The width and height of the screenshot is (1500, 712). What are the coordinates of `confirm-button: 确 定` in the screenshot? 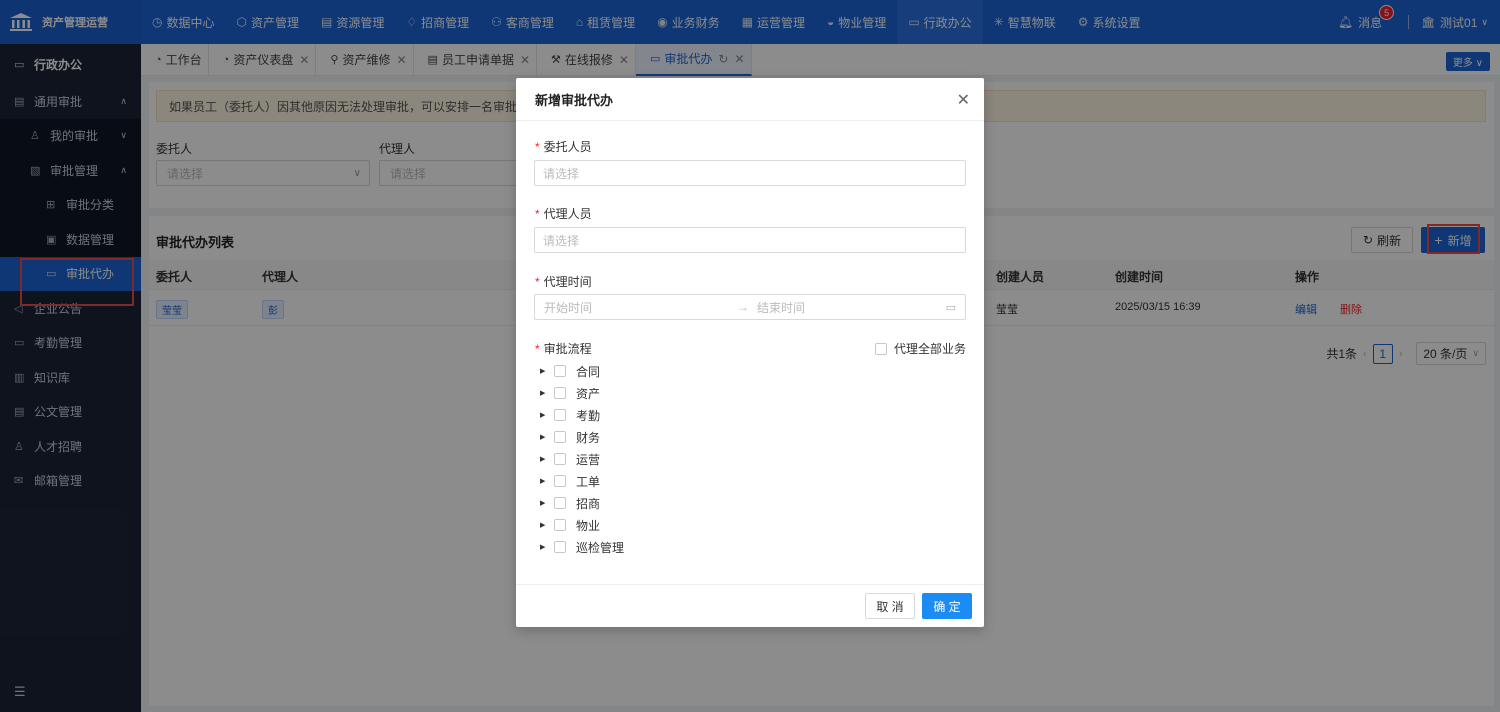 It's located at (947, 606).